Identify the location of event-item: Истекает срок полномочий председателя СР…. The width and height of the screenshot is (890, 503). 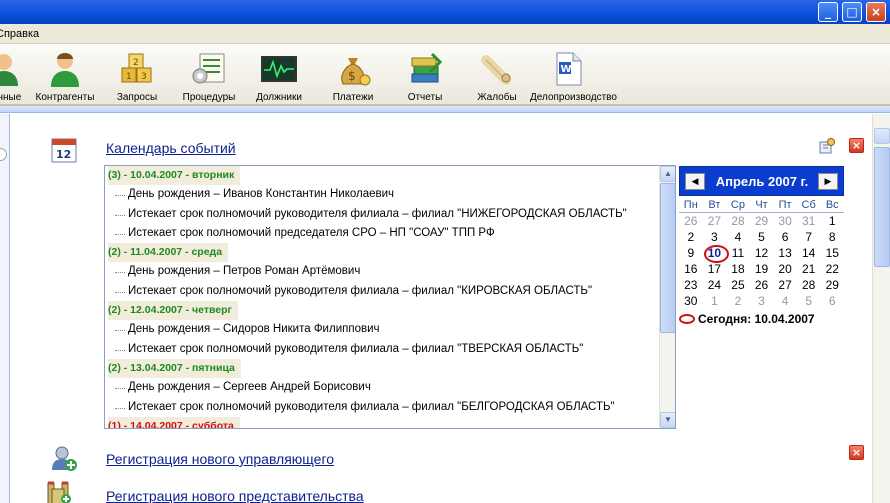
(382, 233).